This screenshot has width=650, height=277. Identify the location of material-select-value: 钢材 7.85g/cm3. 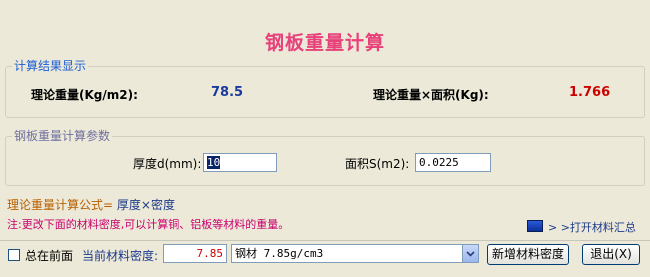
(279, 253).